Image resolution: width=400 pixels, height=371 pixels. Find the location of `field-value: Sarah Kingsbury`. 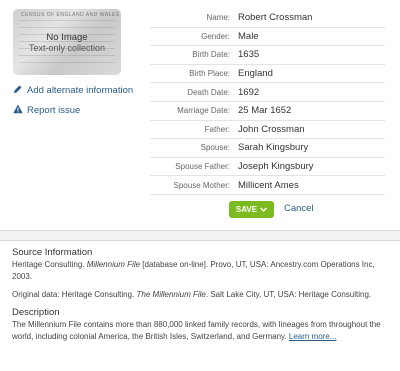

field-value: Sarah Kingsbury is located at coordinates (273, 148).